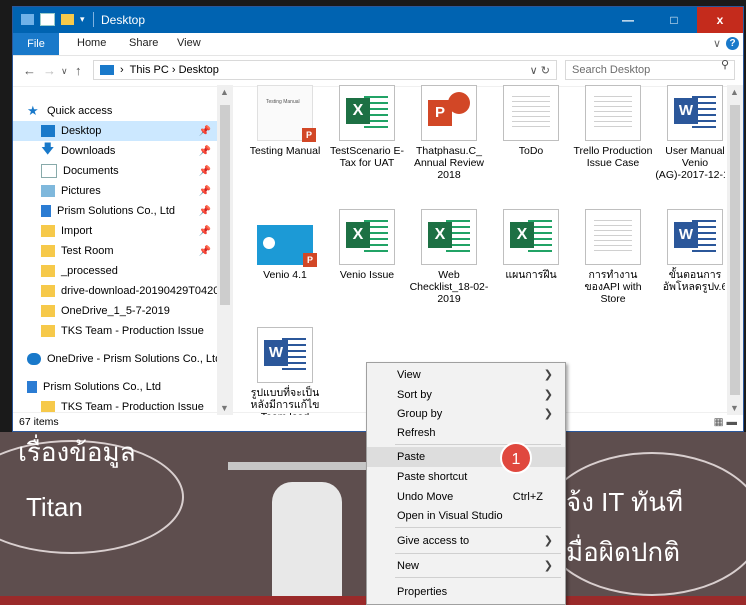 This screenshot has width=746, height=605. Describe the element at coordinates (91, 43) in the screenshot. I see `tab-home: Home` at that location.